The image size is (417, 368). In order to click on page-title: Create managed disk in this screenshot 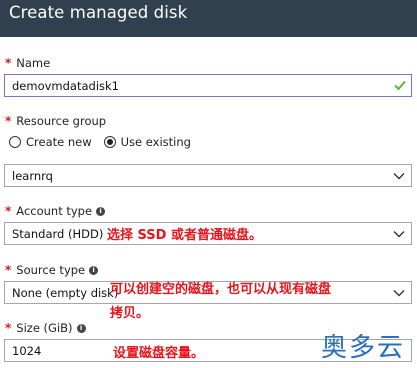, I will do `click(98, 12)`.